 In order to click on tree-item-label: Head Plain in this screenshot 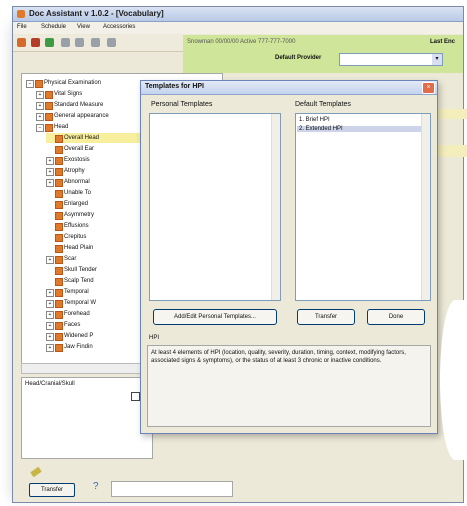, I will do `click(79, 248)`.